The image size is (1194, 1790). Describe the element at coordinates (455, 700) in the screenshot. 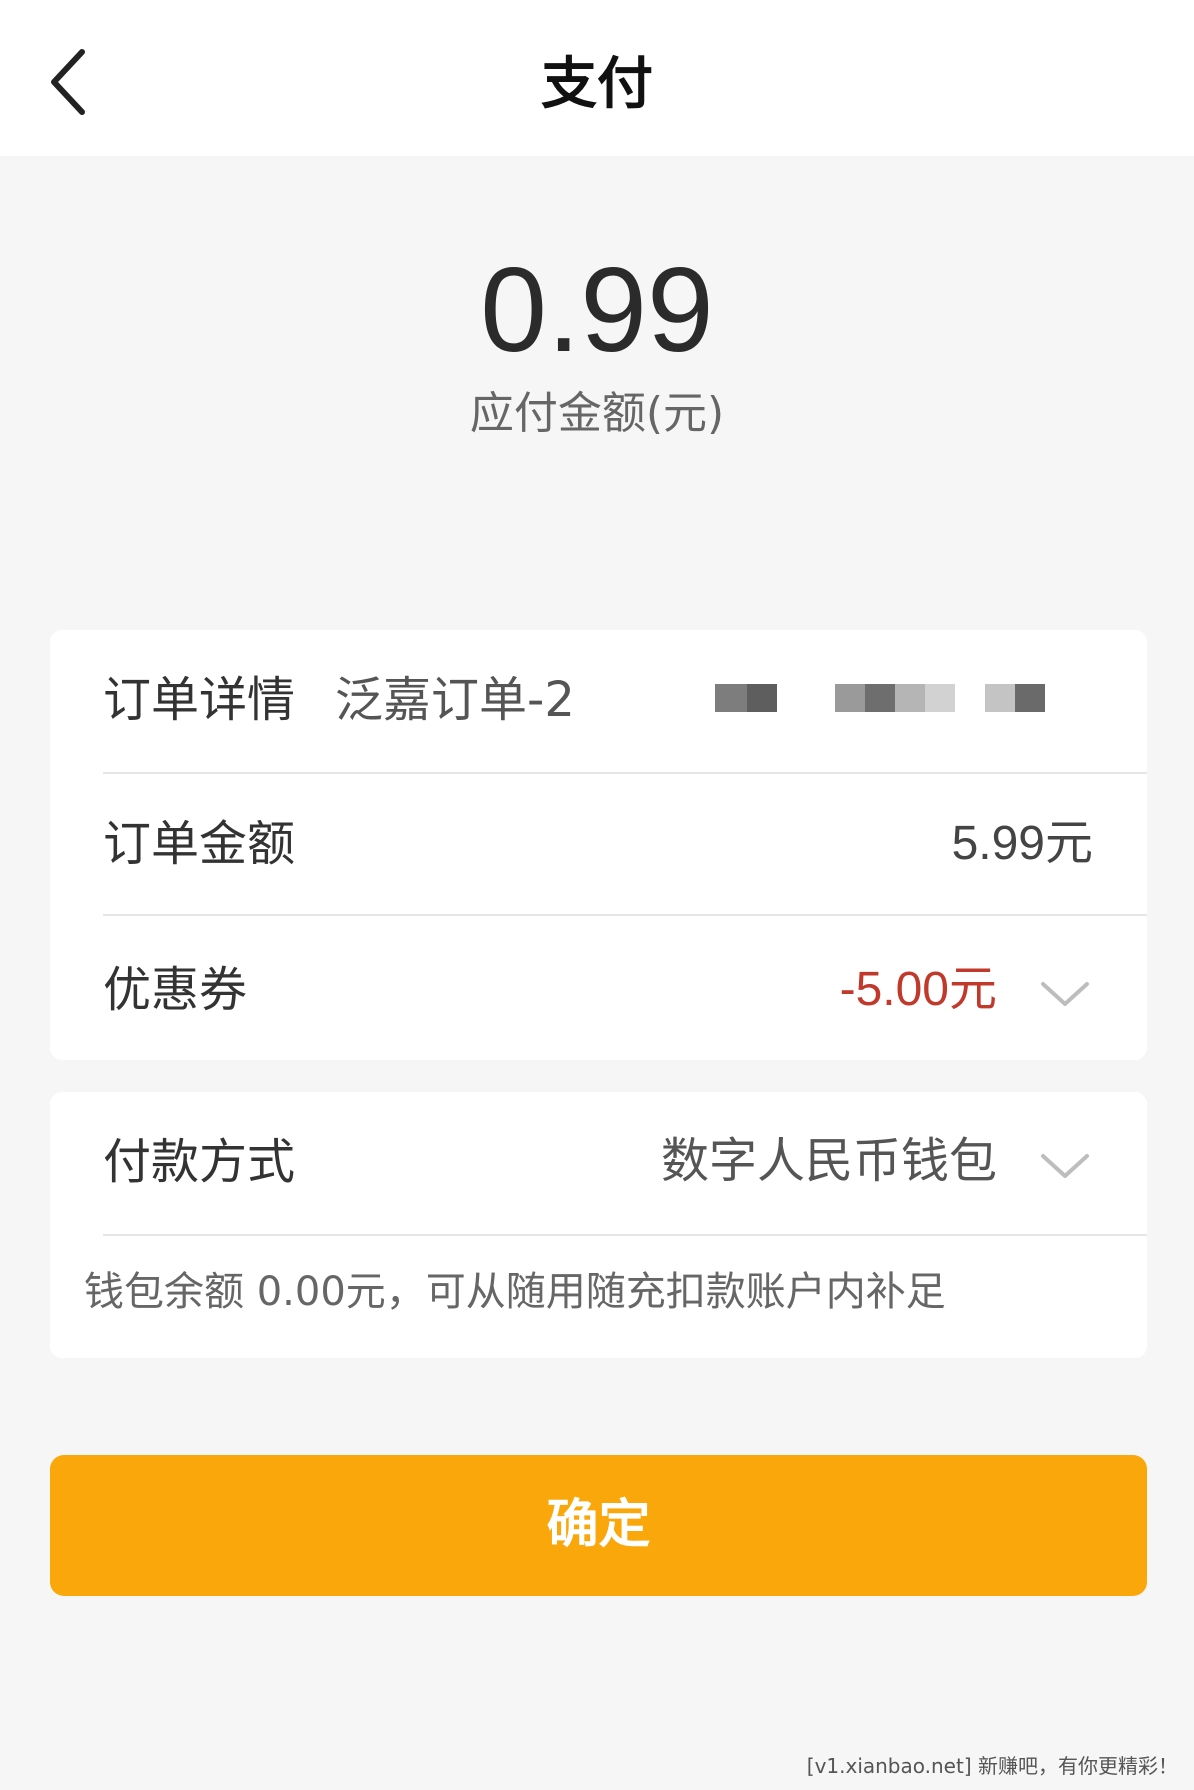

I see `order-detail-value: 泛嘉订单-2` at that location.